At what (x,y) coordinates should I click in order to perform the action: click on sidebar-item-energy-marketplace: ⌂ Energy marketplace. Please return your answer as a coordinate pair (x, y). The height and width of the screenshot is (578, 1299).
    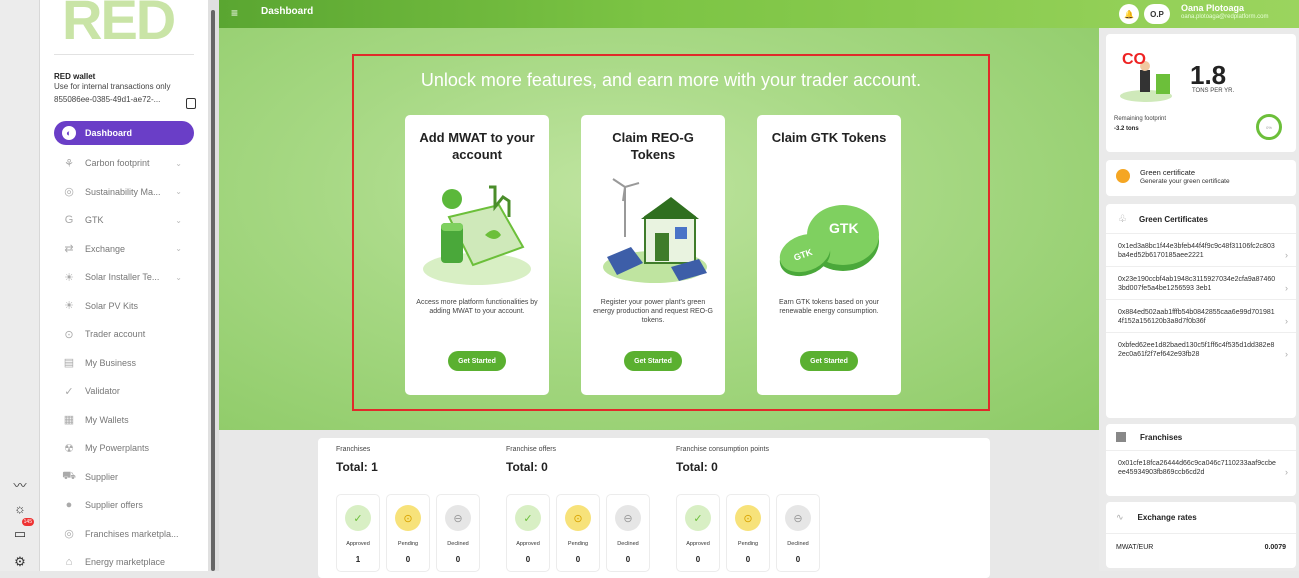
    Looking at the image, I should click on (124, 562).